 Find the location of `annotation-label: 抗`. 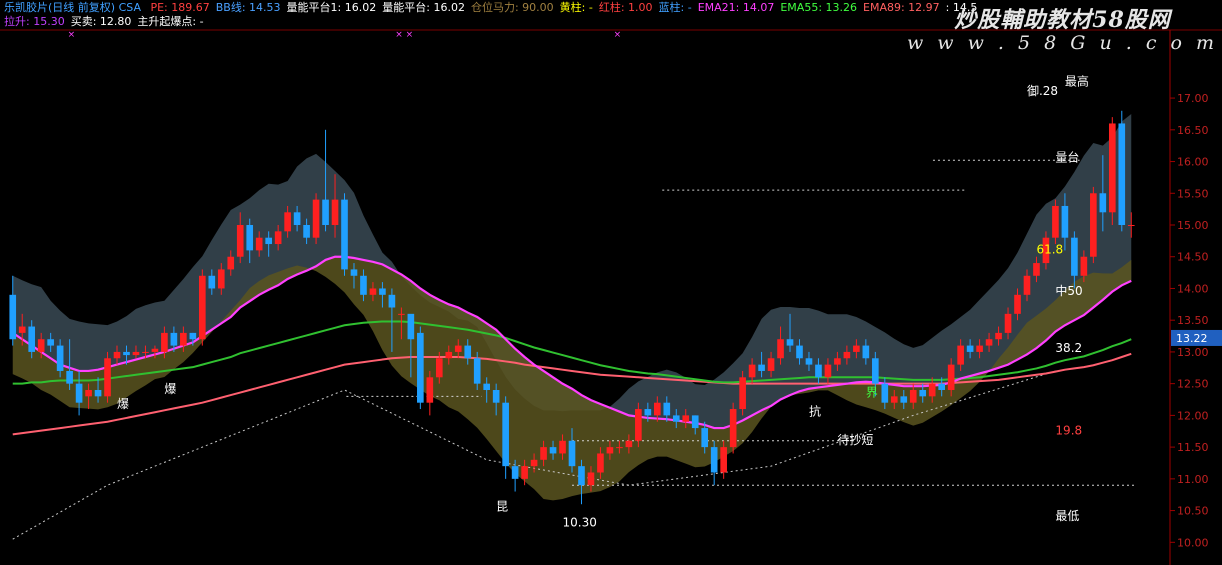

annotation-label: 抗 is located at coordinates (815, 410).